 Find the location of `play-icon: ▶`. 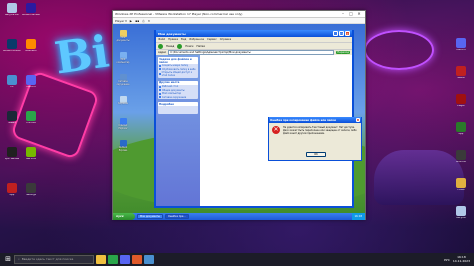

play-icon: ▶ is located at coordinates (131, 21).